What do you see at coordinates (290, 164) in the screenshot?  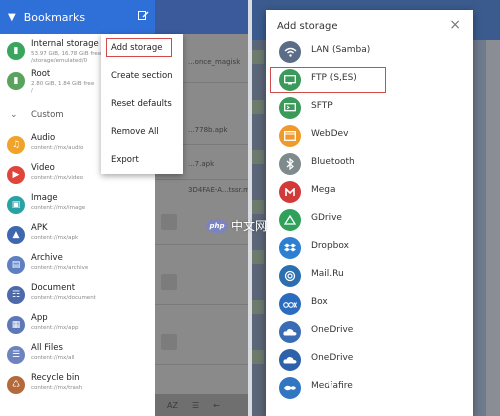 I see `bluetooth-icon` at bounding box center [290, 164].